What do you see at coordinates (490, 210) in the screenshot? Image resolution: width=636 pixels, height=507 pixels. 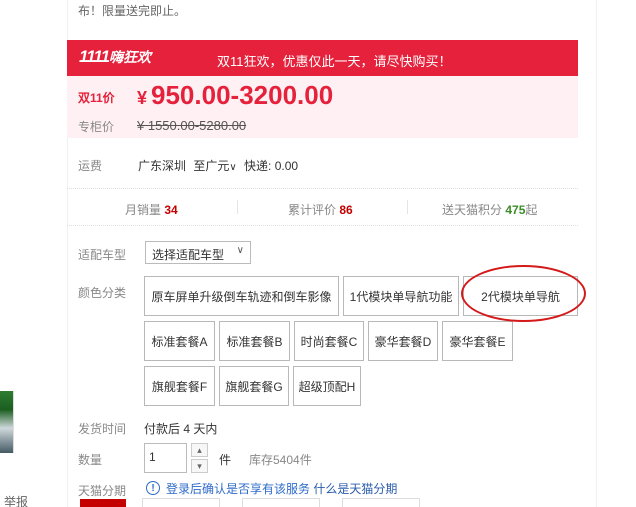 I see `tmall-points: 送天猫积分 475起` at bounding box center [490, 210].